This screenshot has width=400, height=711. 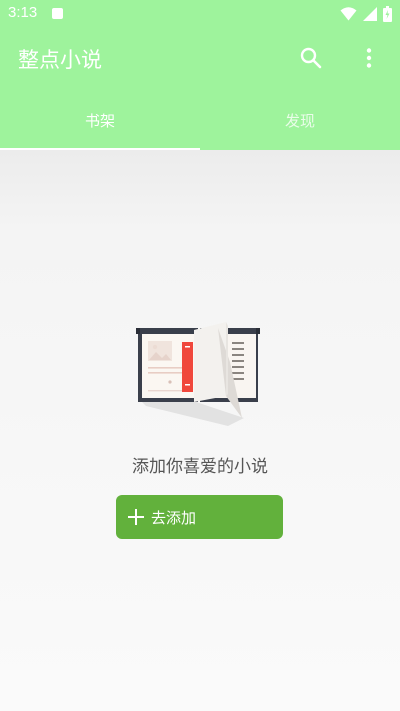 I want to click on status-time: 3:13, so click(x=23, y=12).